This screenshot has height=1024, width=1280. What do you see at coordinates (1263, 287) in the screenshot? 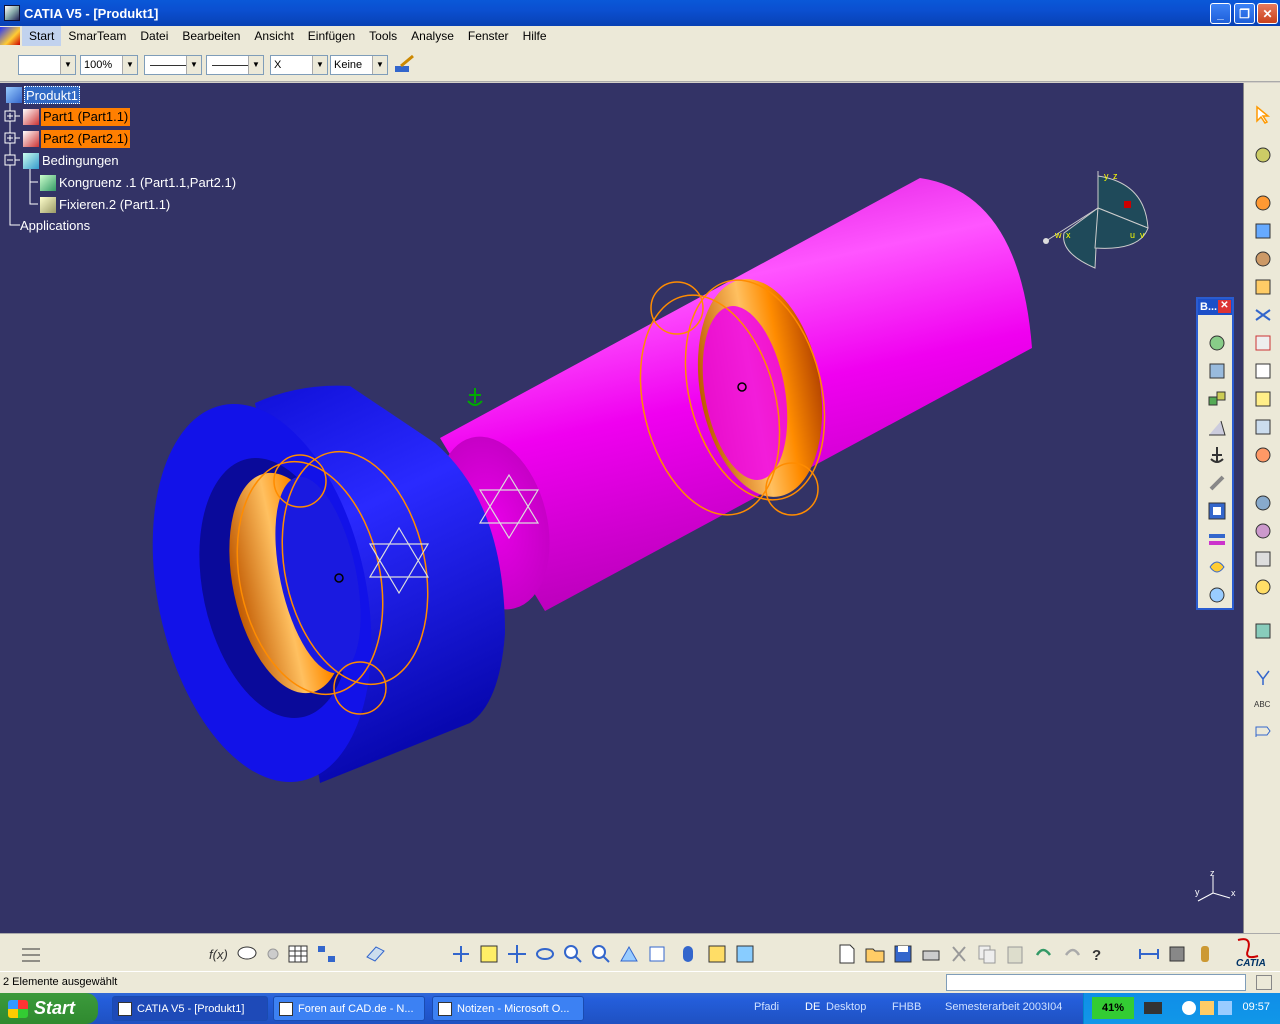
I see `existing-component-icon` at bounding box center [1263, 287].